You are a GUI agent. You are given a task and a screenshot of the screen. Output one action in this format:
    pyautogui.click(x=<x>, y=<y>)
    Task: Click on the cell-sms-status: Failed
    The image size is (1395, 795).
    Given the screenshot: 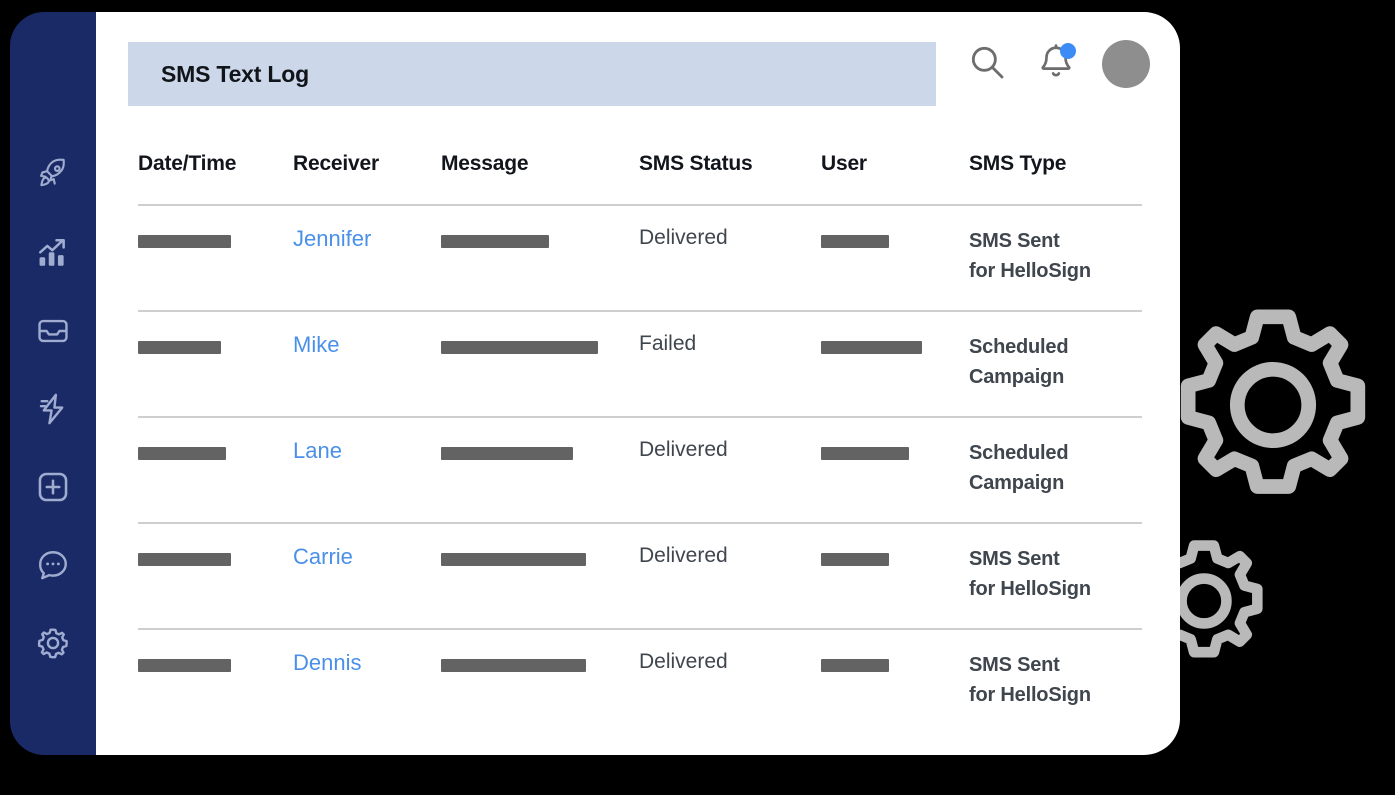 What is the action you would take?
    pyautogui.click(x=730, y=344)
    